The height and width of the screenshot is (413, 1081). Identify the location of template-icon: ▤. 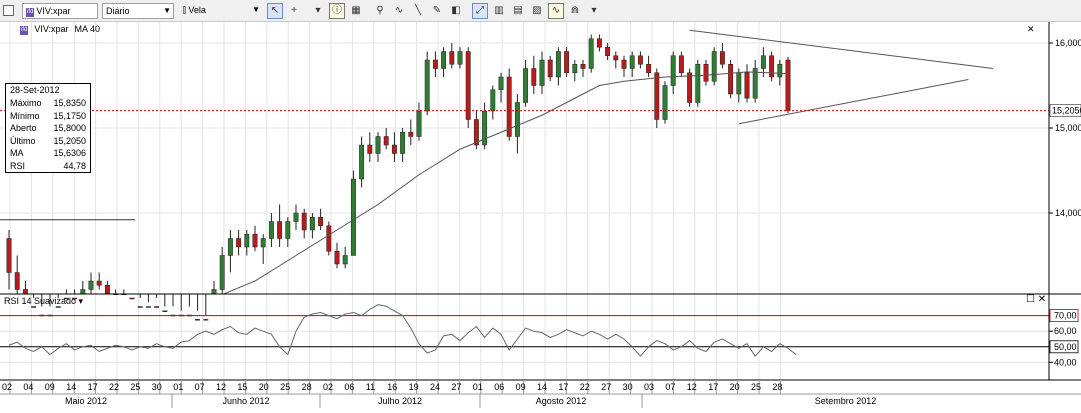
(518, 11).